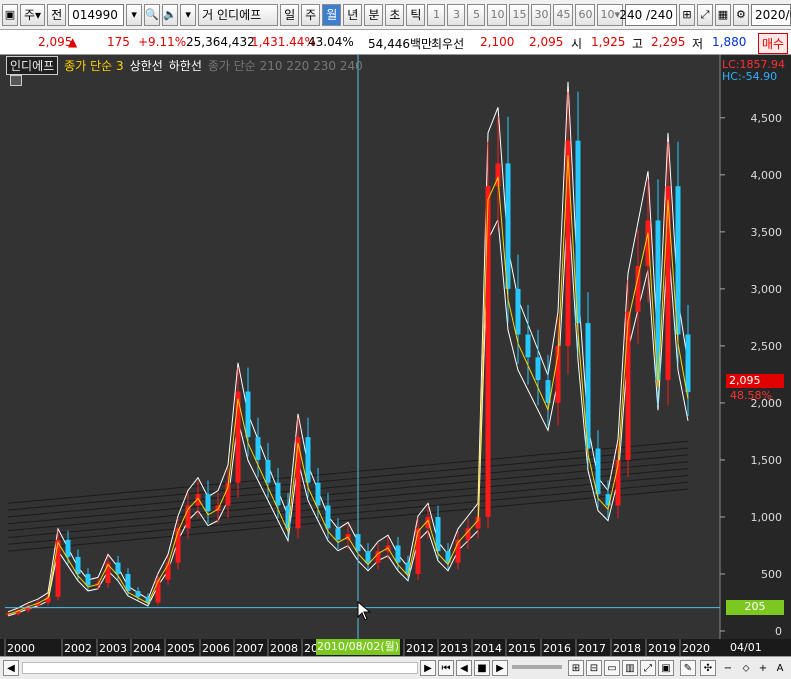  Describe the element at coordinates (780, 668) in the screenshot. I see `font-size-button: A` at that location.